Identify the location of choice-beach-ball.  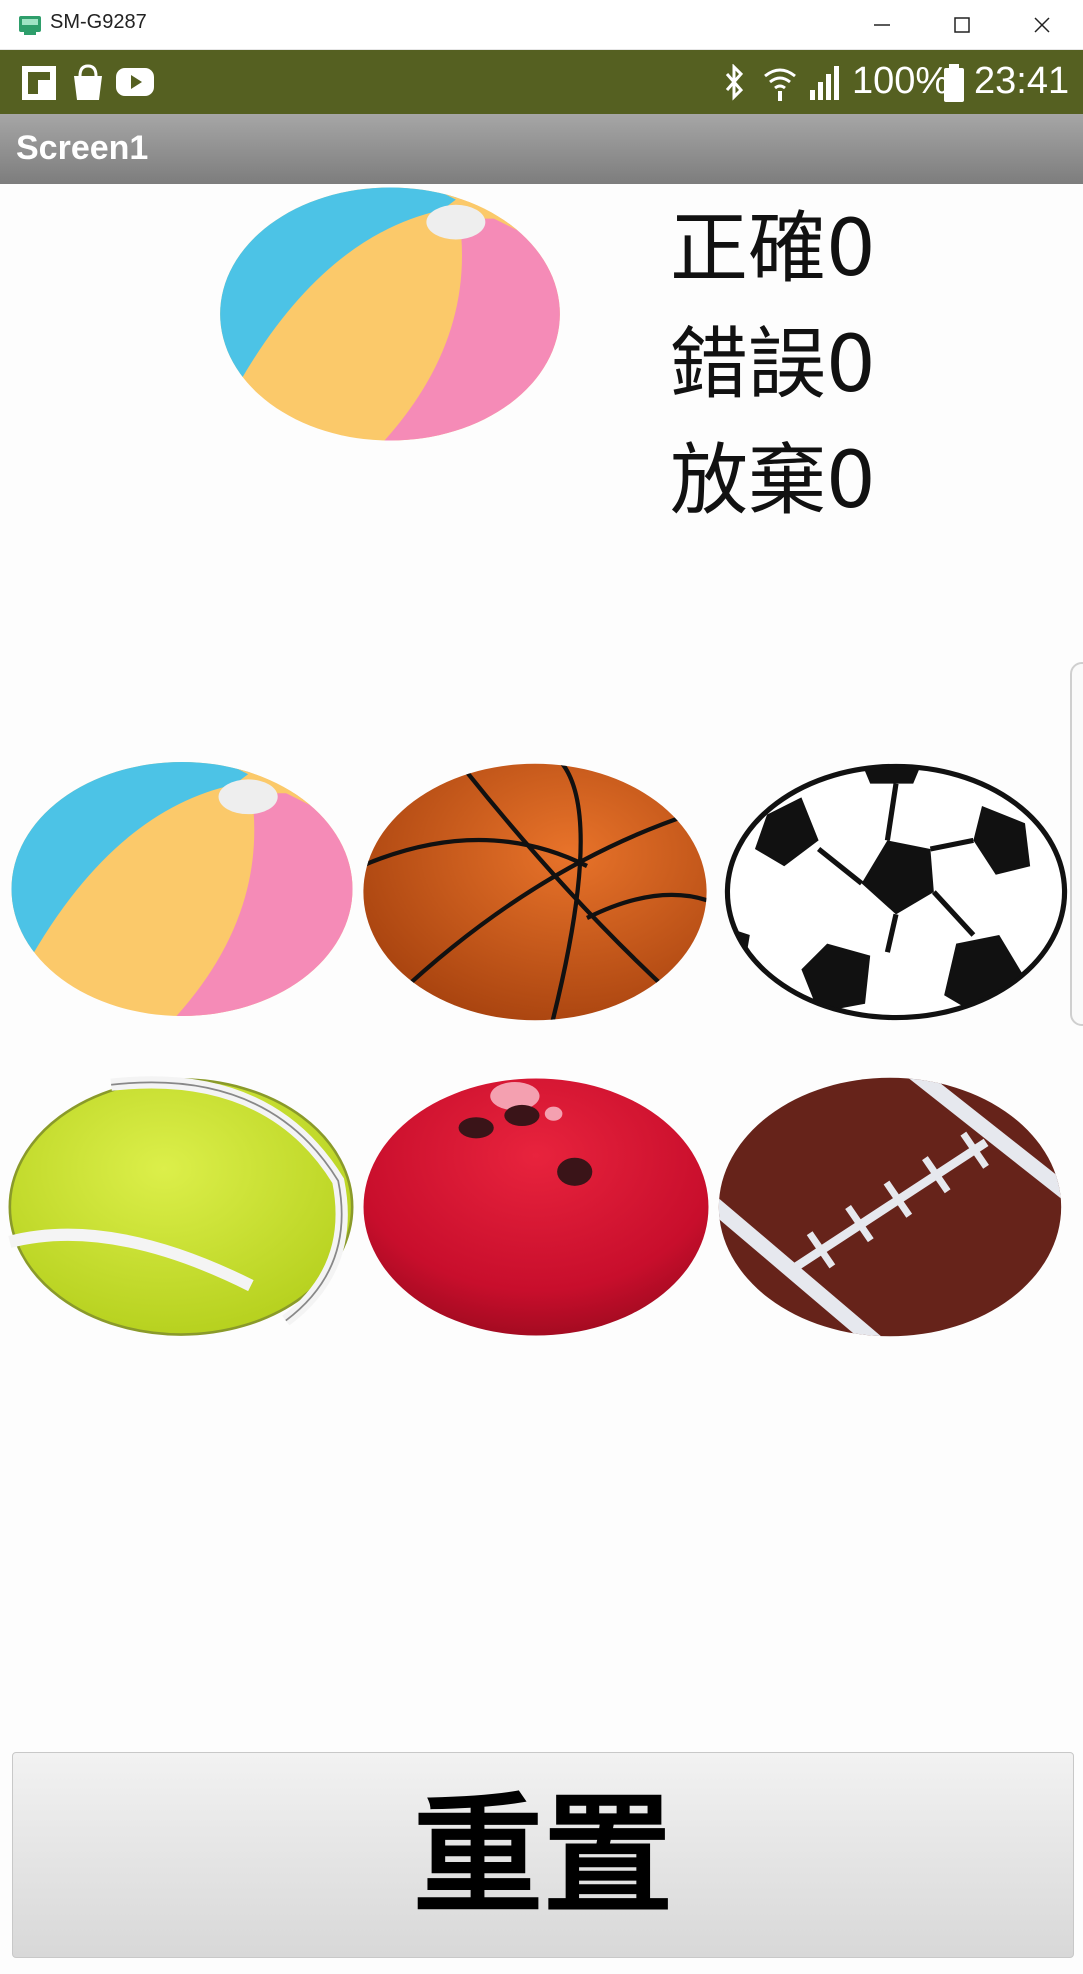
(182, 889).